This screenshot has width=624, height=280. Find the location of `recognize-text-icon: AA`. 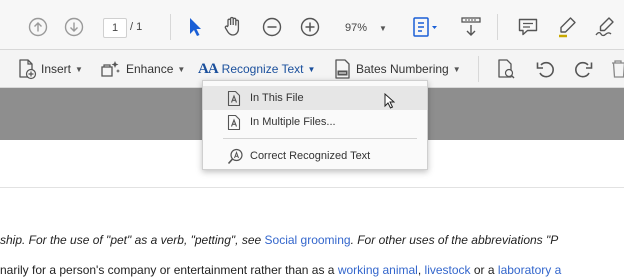

recognize-text-icon: AA is located at coordinates (208, 68).